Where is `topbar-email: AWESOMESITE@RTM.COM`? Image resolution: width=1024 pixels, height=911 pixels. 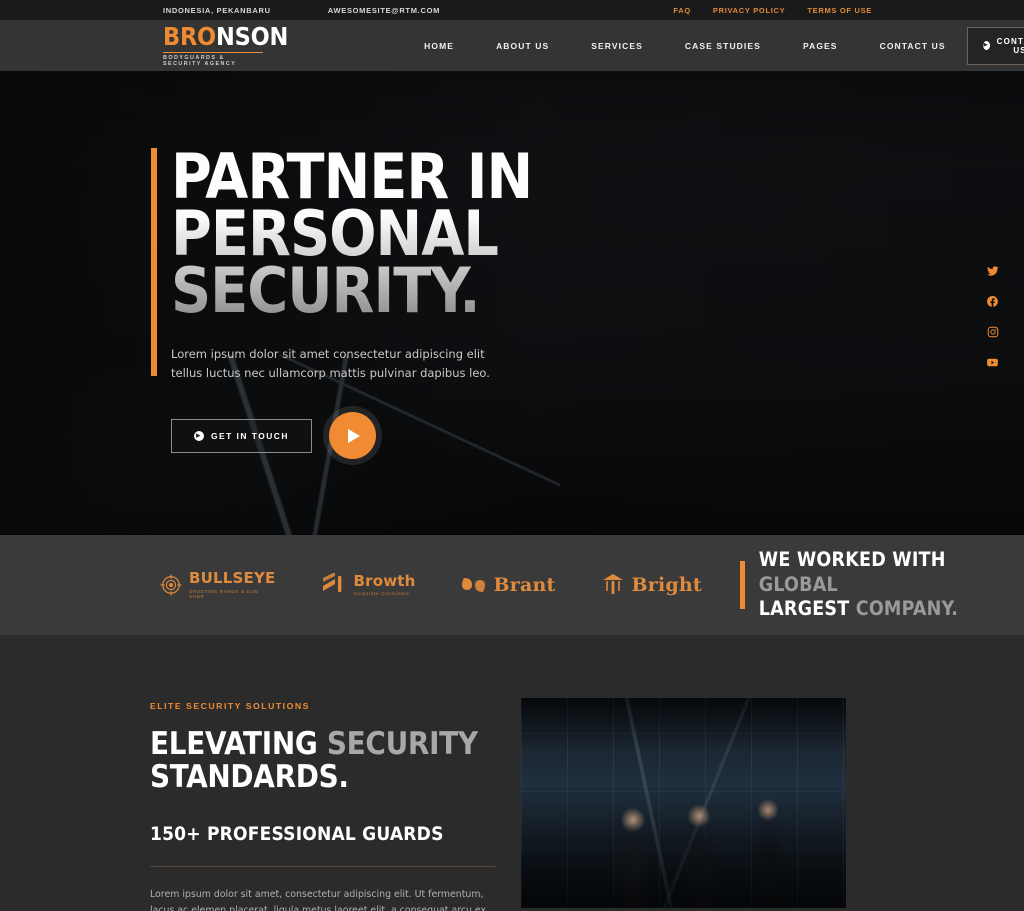
topbar-email: AWESOMESITE@RTM.COM is located at coordinates (384, 10).